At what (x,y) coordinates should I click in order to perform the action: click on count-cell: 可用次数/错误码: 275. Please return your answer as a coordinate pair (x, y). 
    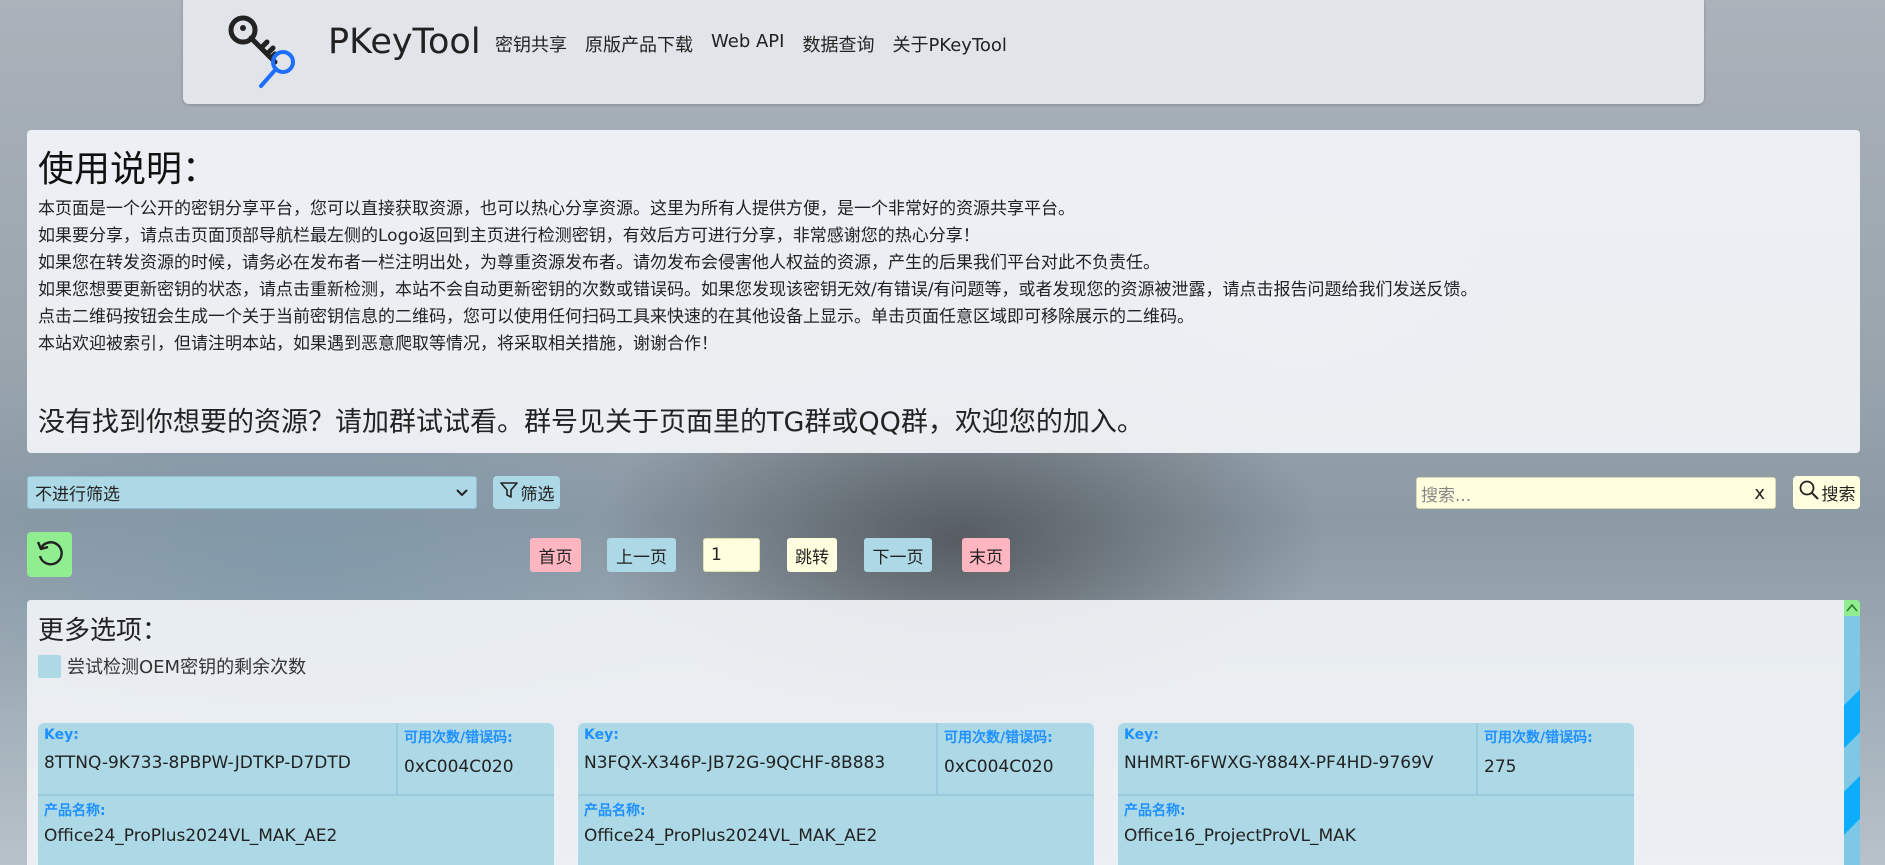
    Looking at the image, I should click on (1556, 759).